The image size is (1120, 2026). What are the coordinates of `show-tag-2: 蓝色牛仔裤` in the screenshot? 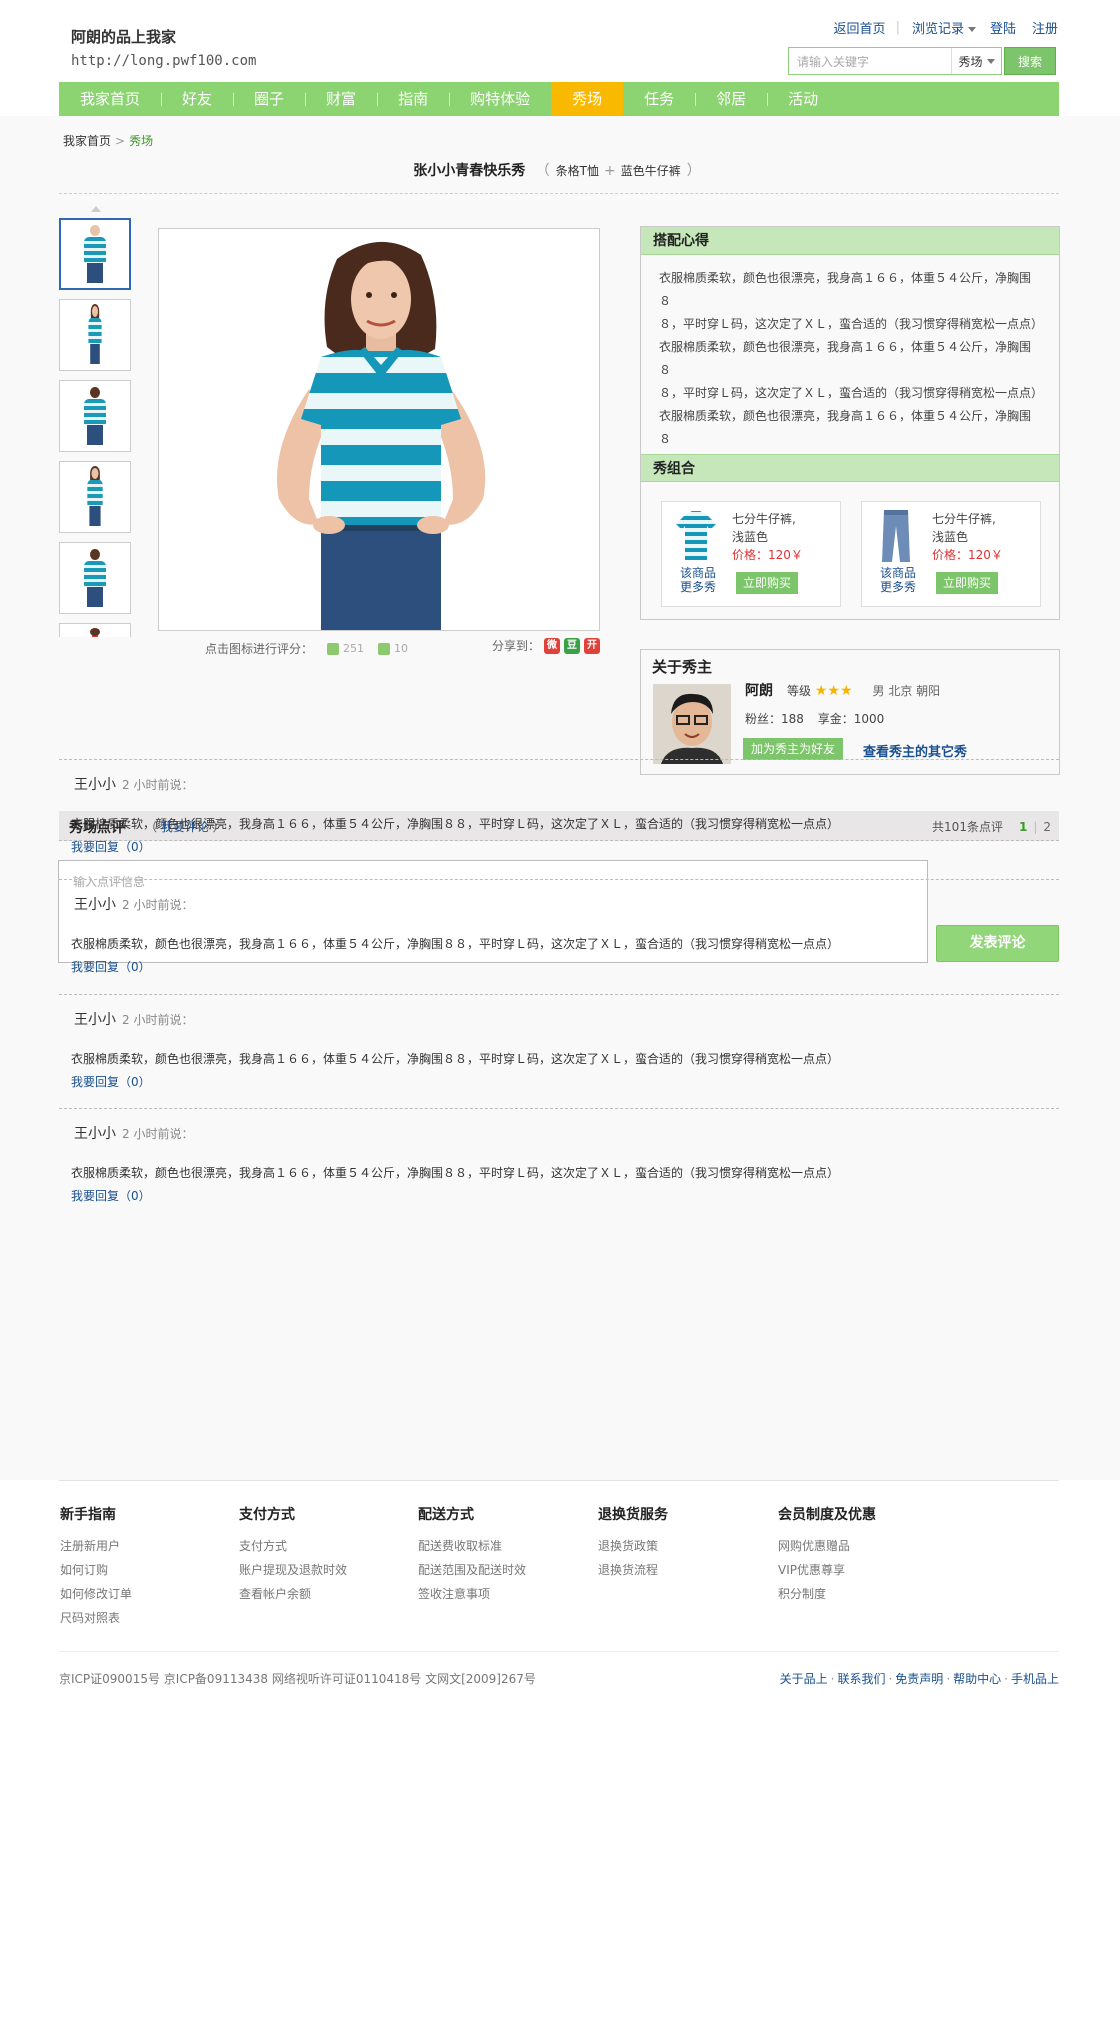 It's located at (651, 171).